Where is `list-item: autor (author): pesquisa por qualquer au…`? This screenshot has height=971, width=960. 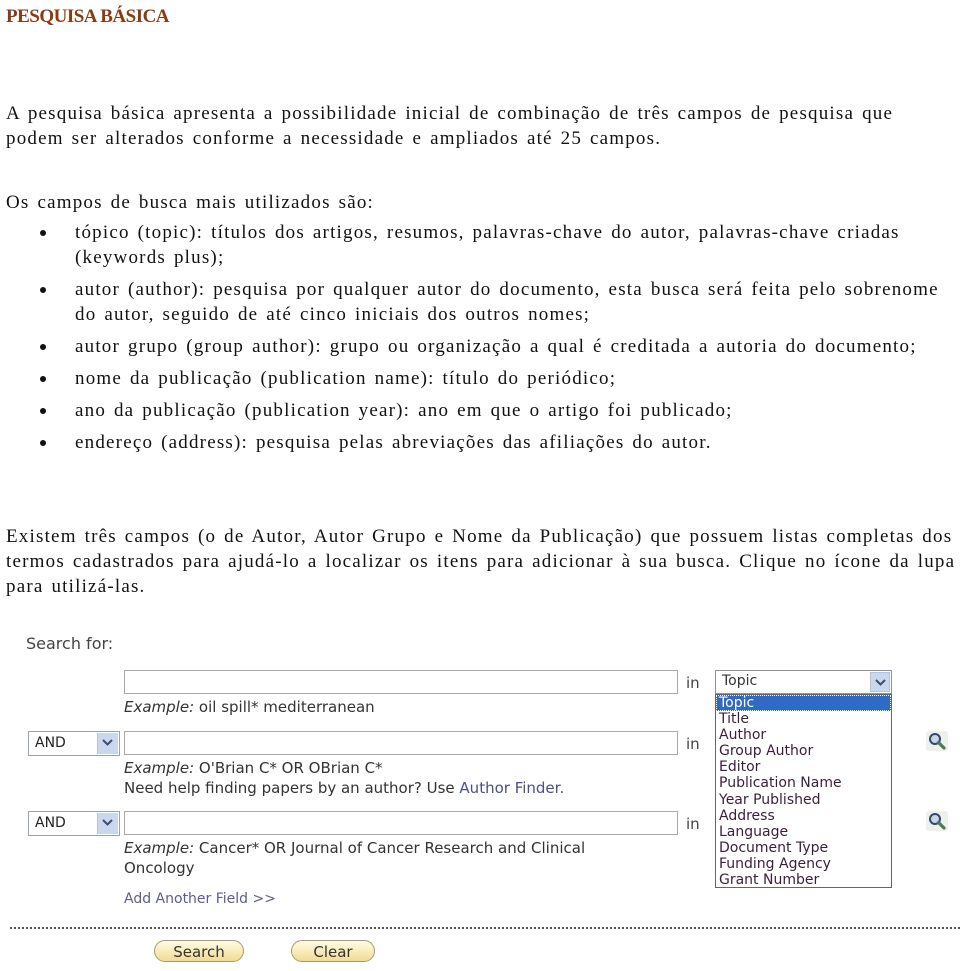
list-item: autor (author): pesquisa por qualquer au… is located at coordinates (475, 302).